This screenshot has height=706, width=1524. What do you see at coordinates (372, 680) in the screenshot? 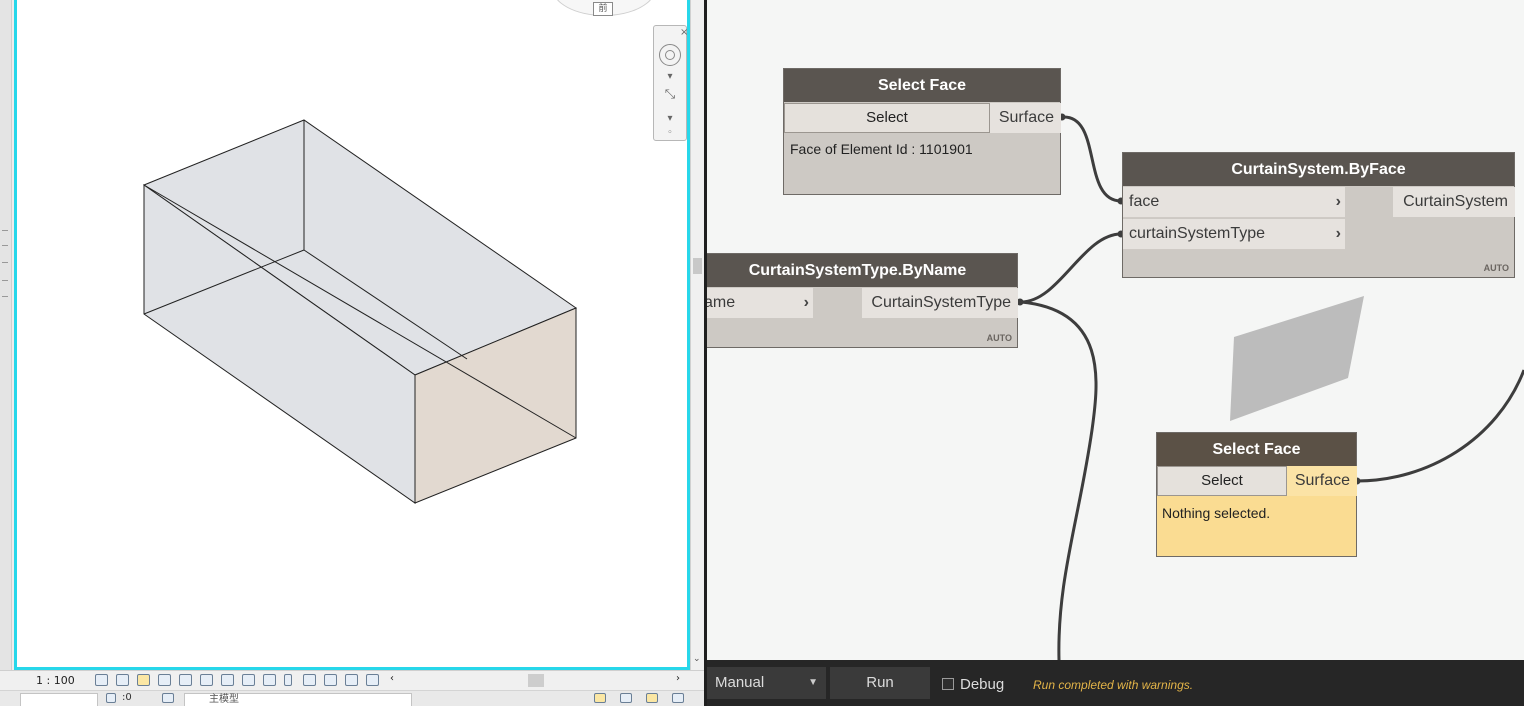
I see `constraints-icon` at bounding box center [372, 680].